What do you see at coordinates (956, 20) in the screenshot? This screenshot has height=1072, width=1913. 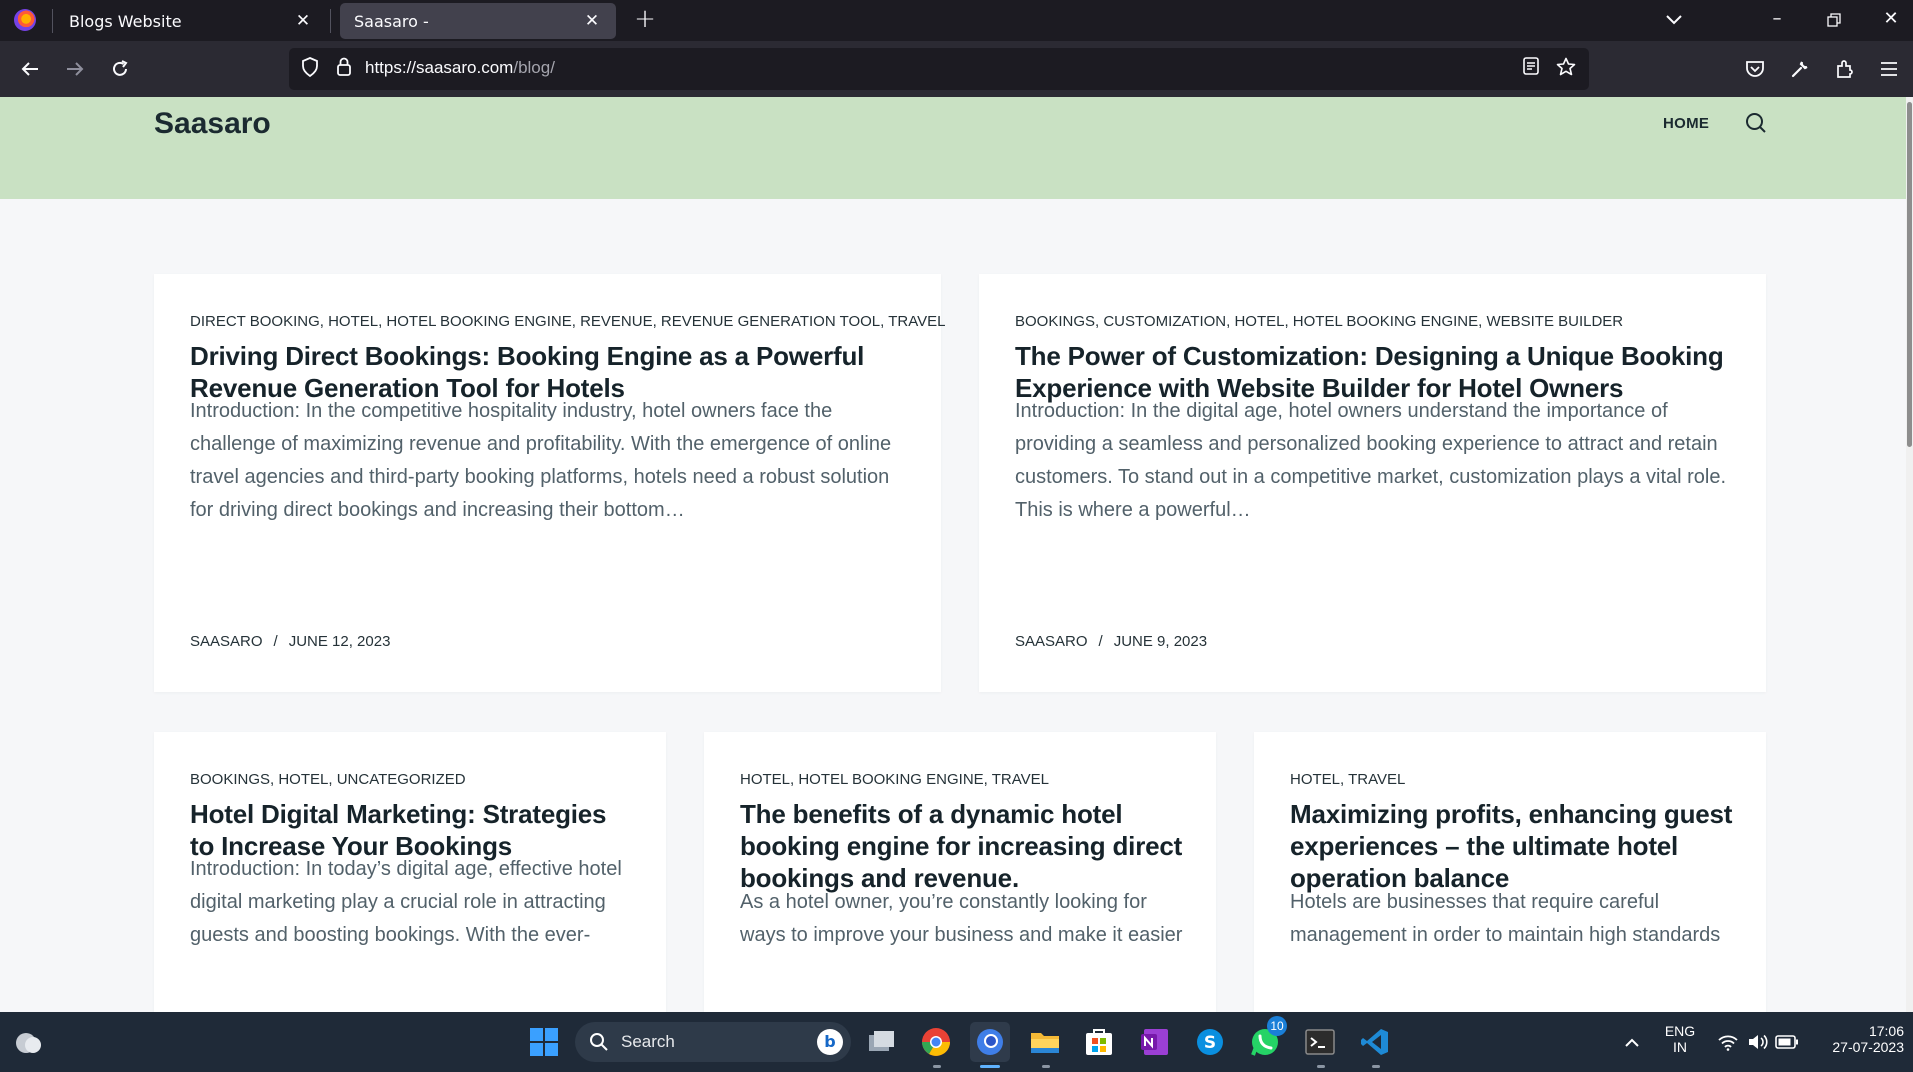 I see `browser-tab-bar: Blogs Website ✕ Saasaro - ✕ + – ✕` at bounding box center [956, 20].